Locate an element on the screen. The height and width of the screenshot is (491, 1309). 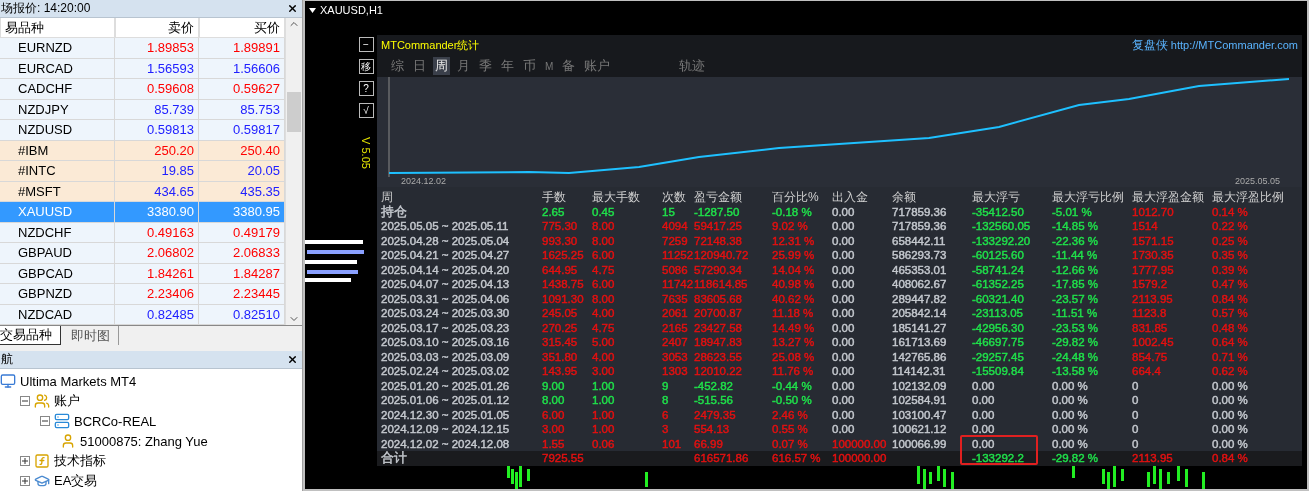
tool-tab: 轨迹 is located at coordinates (692, 66).